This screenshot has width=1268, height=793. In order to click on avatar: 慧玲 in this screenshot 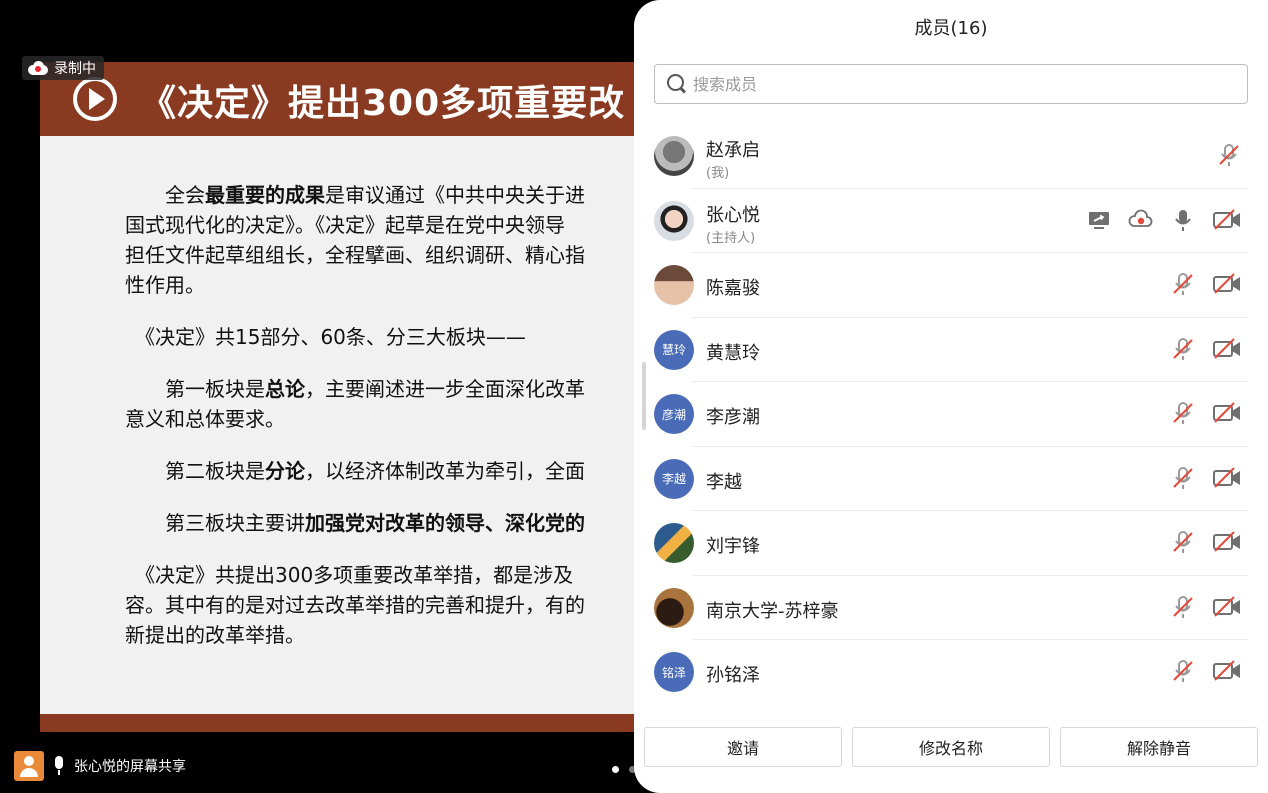, I will do `click(674, 349)`.